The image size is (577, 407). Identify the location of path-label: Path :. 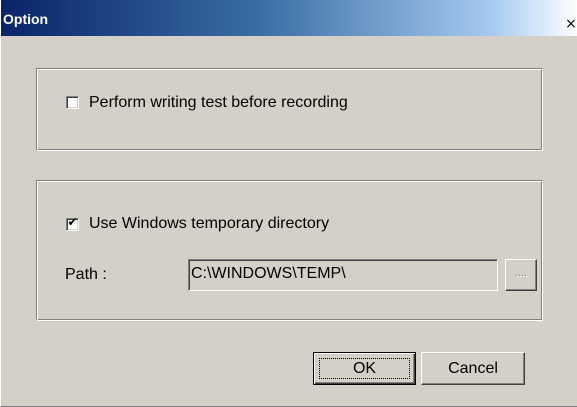
(86, 274).